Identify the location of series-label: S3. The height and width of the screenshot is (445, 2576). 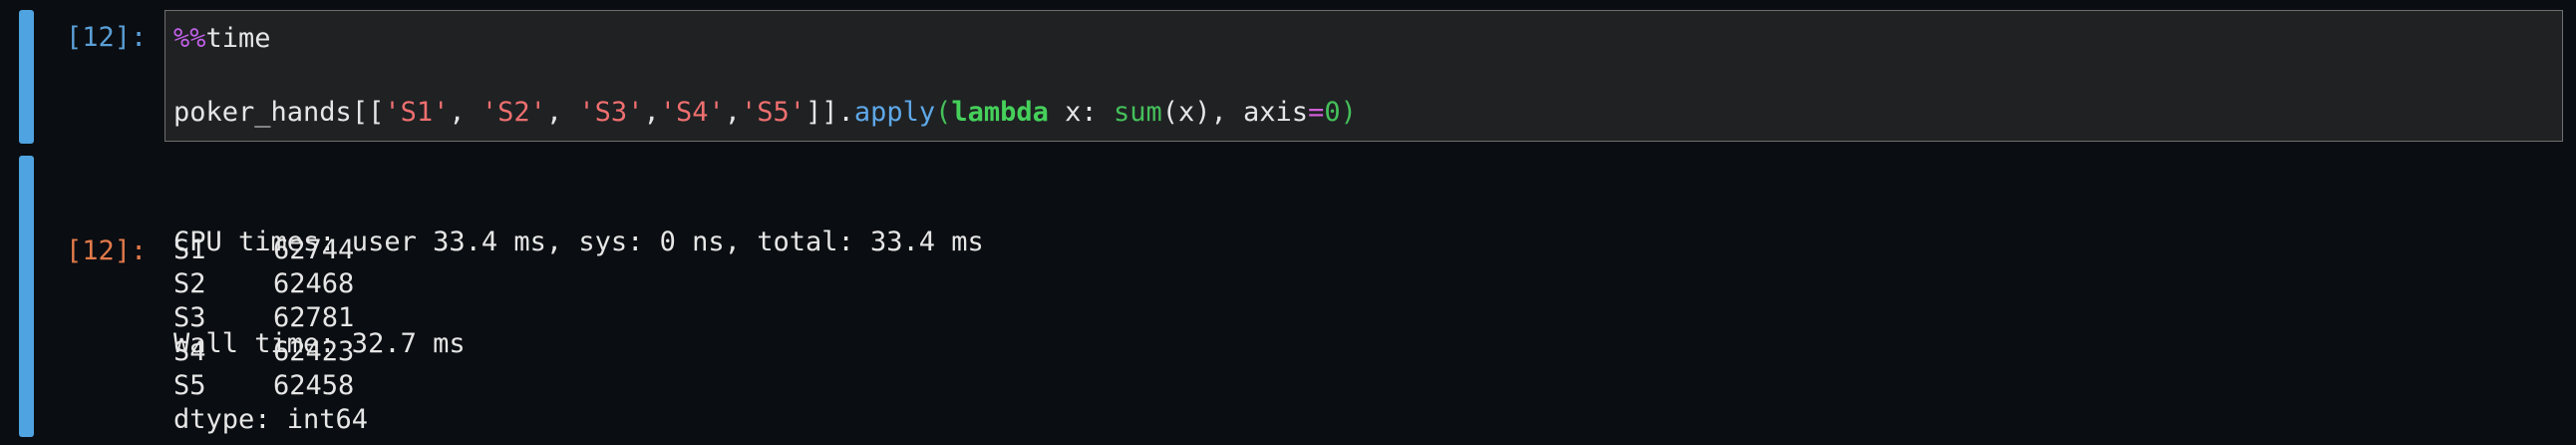
(189, 318).